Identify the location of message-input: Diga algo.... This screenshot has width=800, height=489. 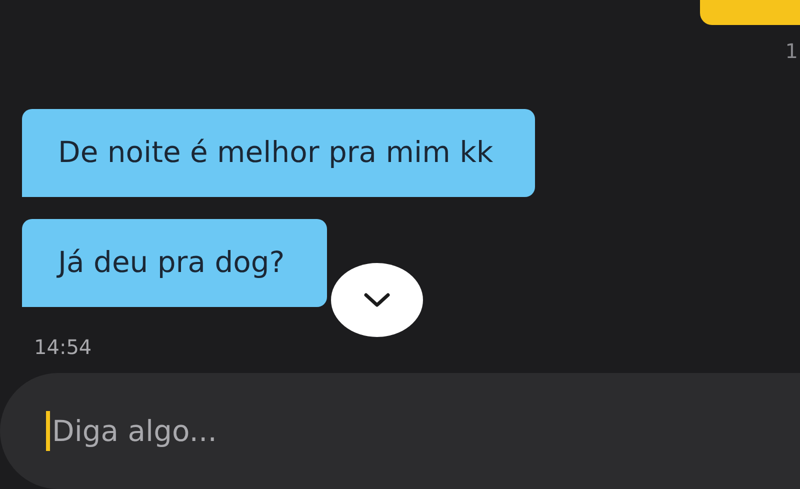
(425, 431).